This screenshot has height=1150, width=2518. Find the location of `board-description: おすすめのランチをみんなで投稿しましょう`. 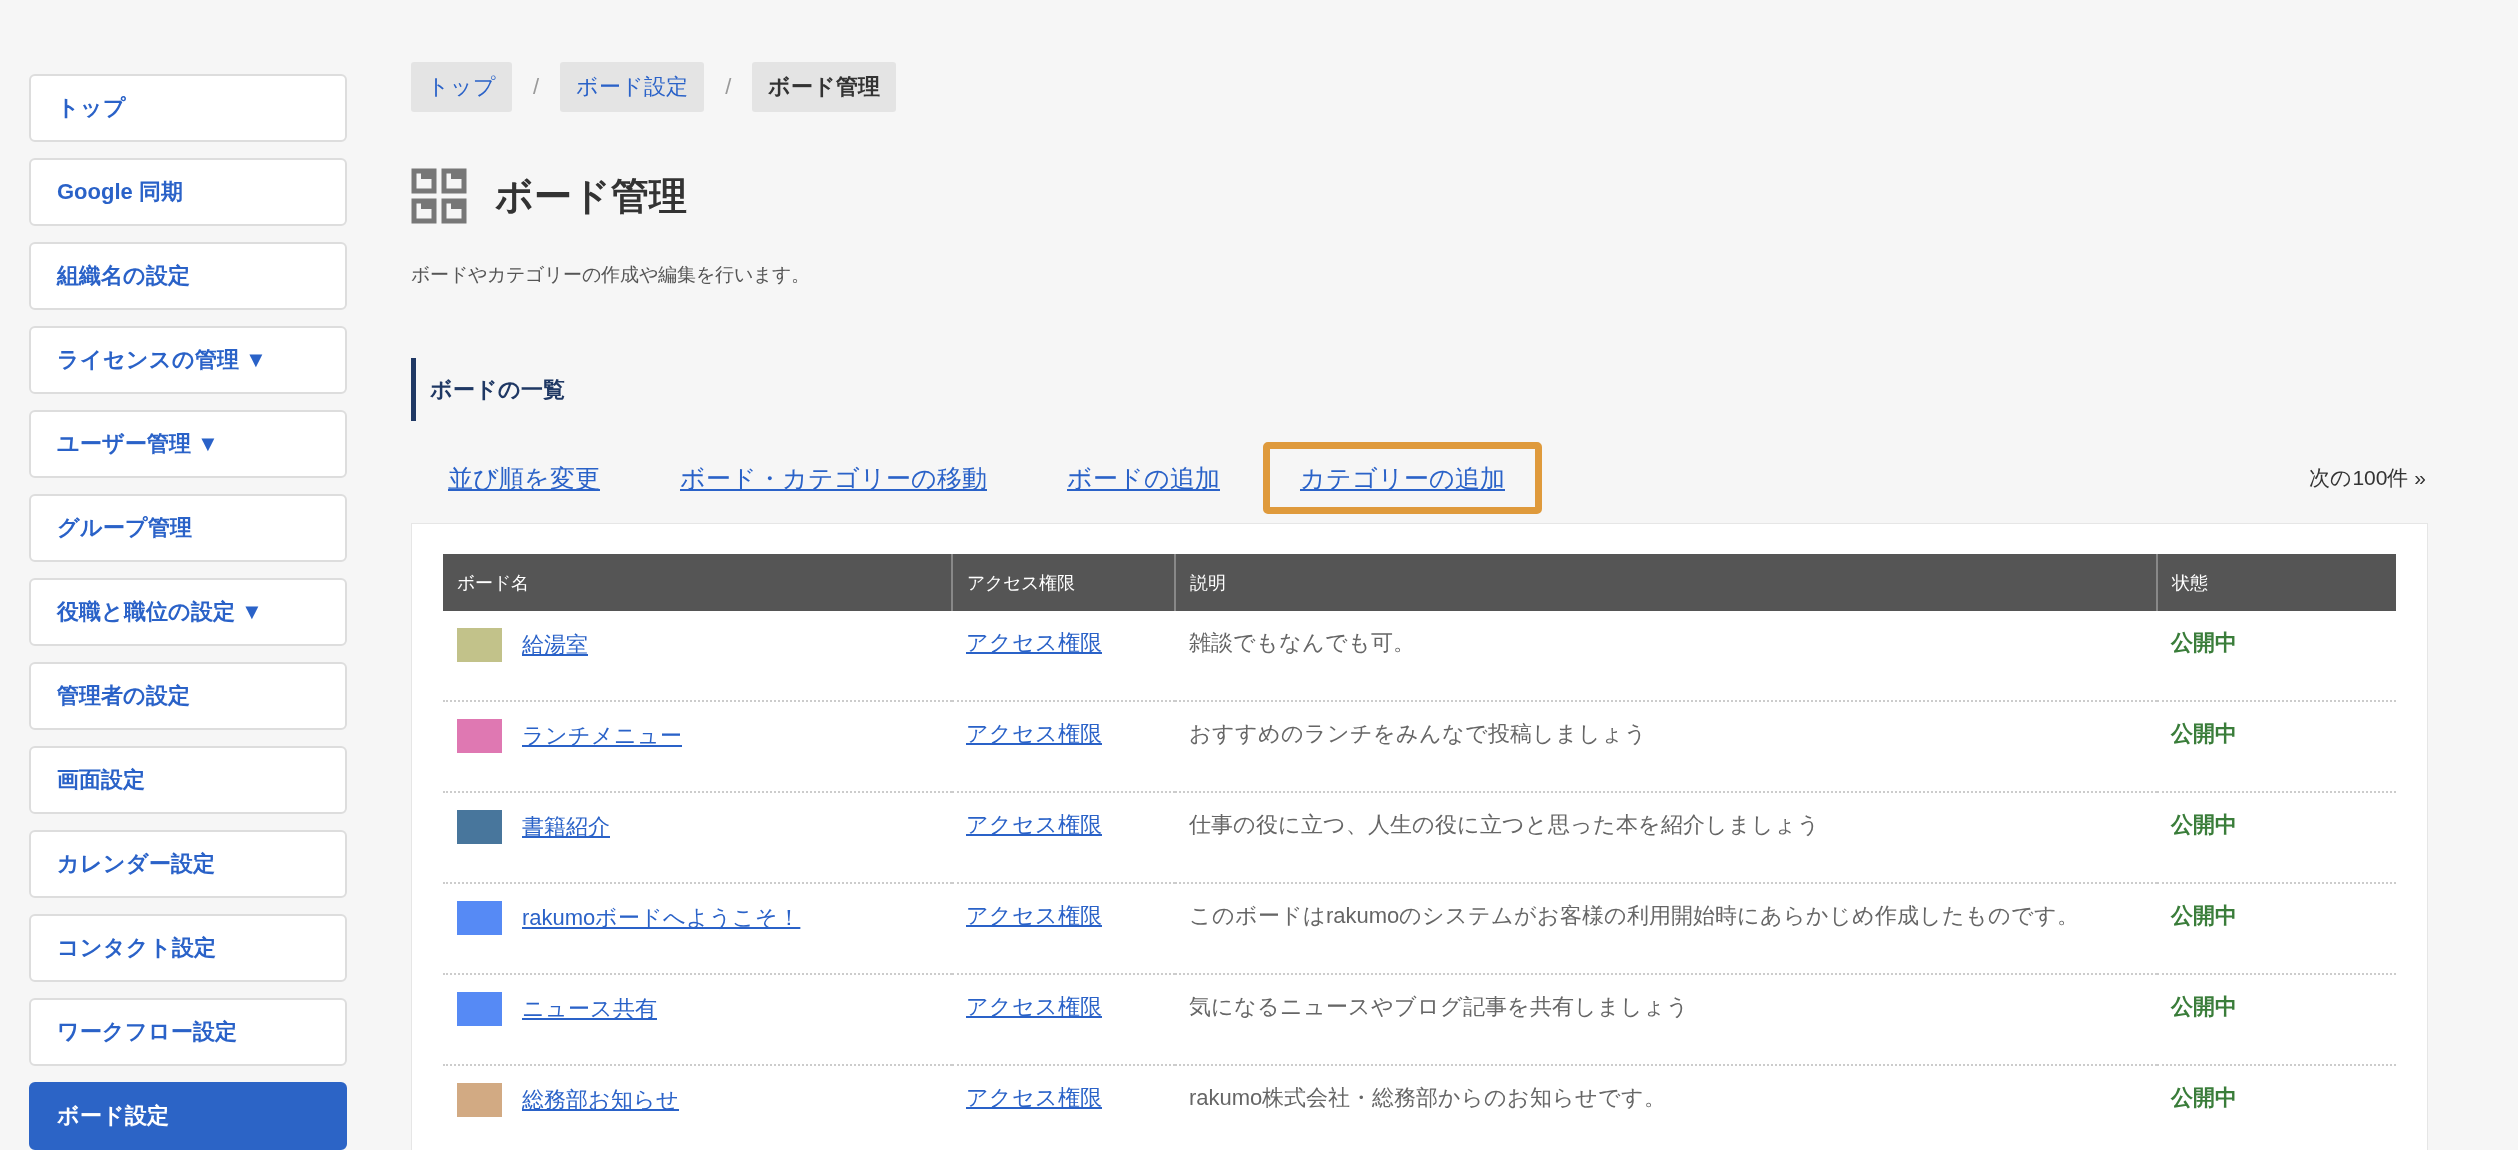

board-description: おすすめのランチをみんなで投稿しましょう is located at coordinates (1418, 733).